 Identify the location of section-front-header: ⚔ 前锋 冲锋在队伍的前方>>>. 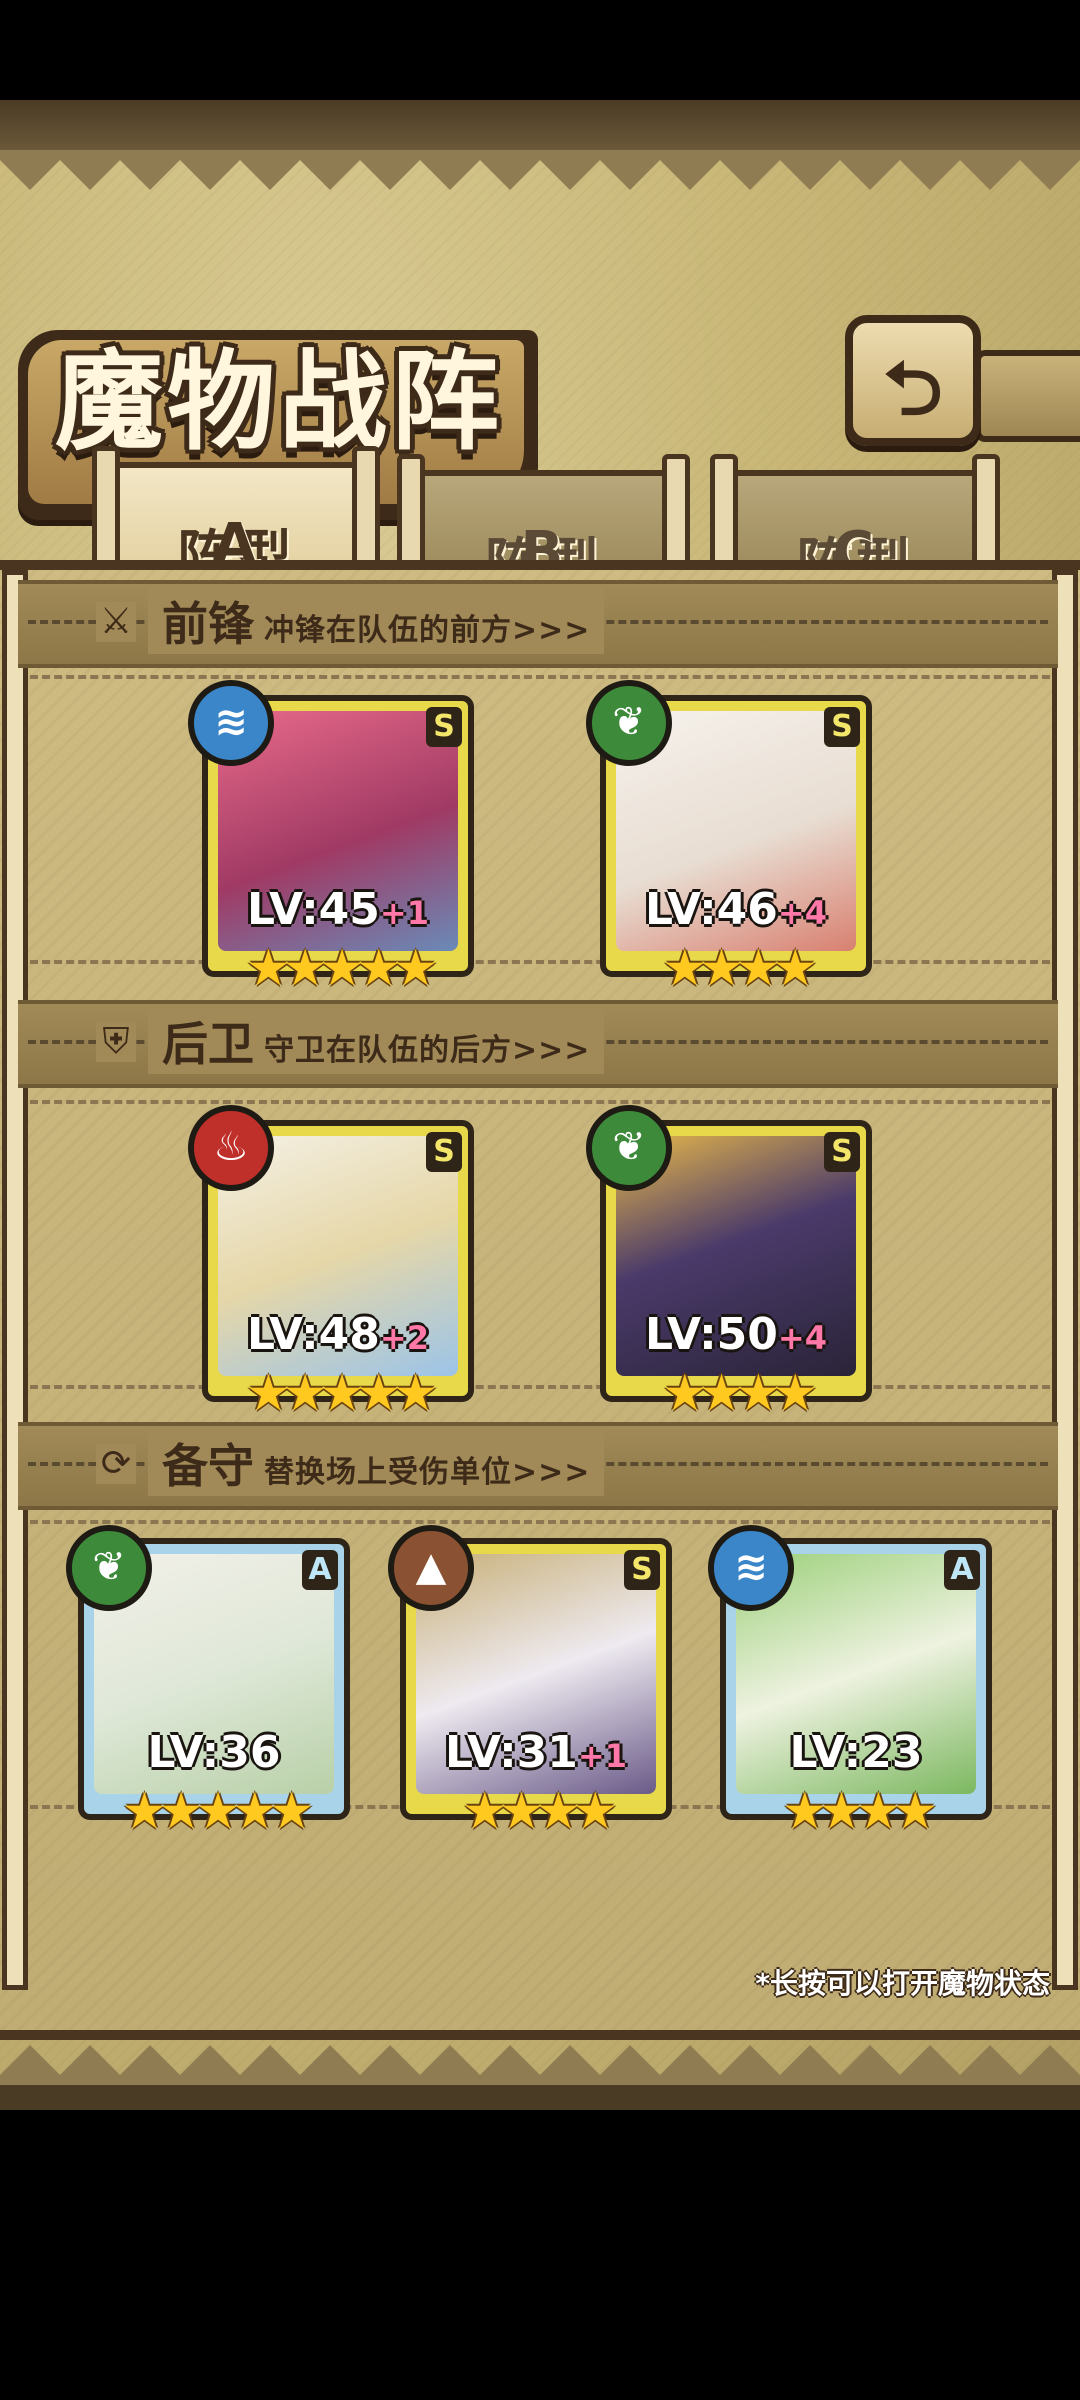
(538, 624).